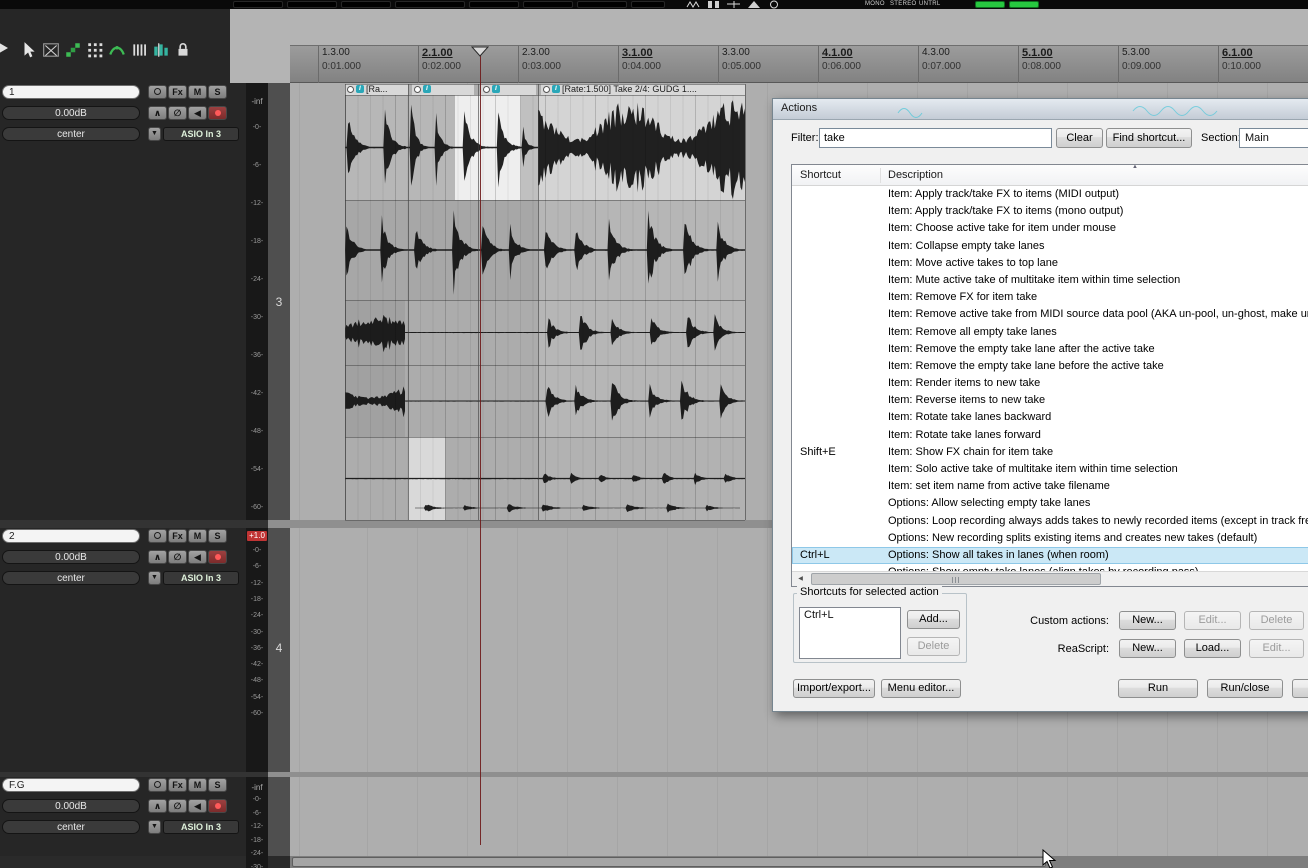 The height and width of the screenshot is (868, 1308). I want to click on action-row: Item: Rotate take lanes backward, so click(1050, 417).